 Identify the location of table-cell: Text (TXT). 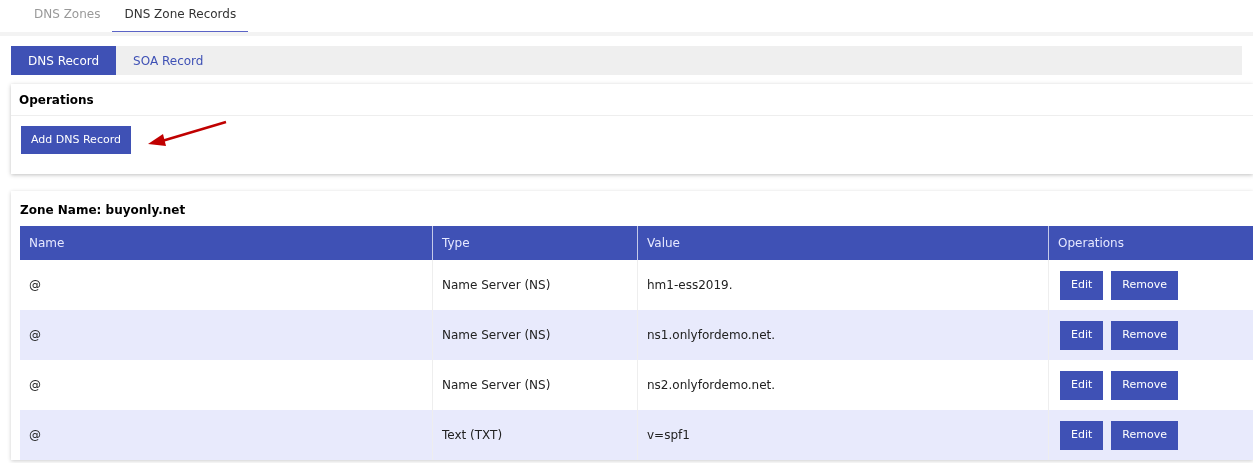
(534, 435).